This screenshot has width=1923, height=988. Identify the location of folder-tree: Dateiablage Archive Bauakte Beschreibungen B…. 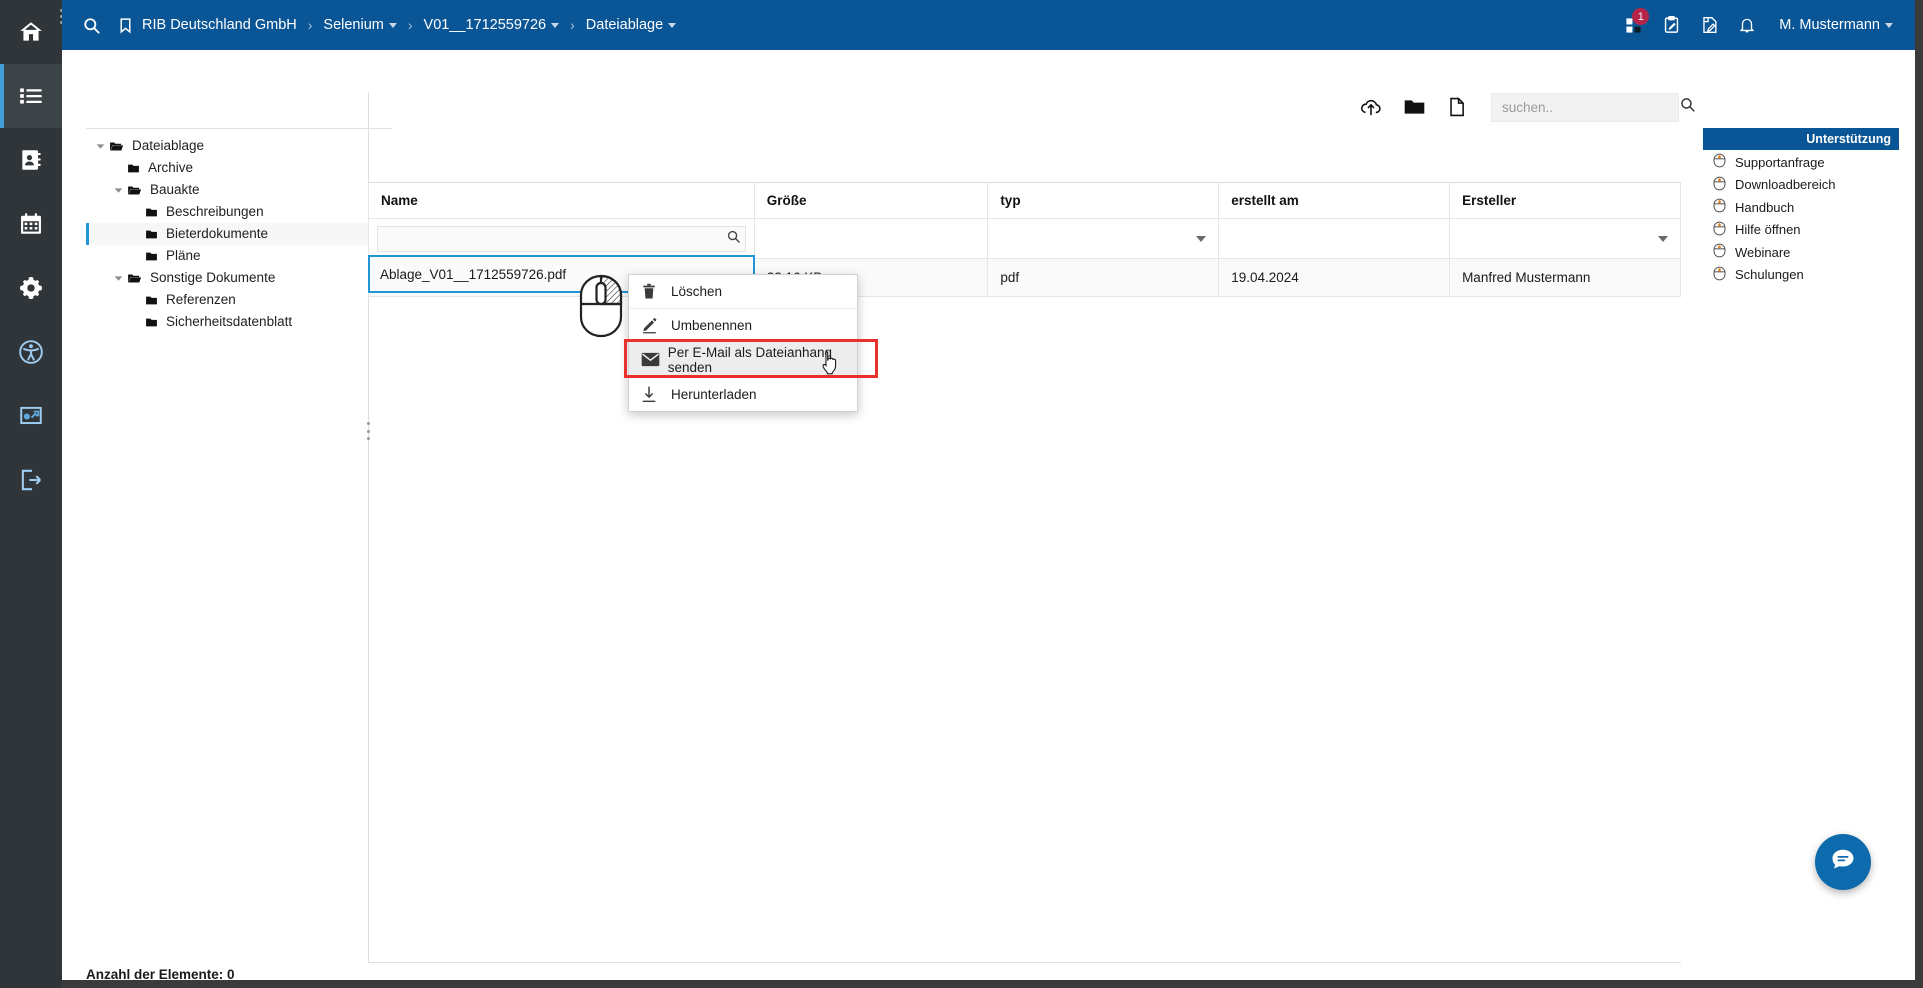
(239, 545).